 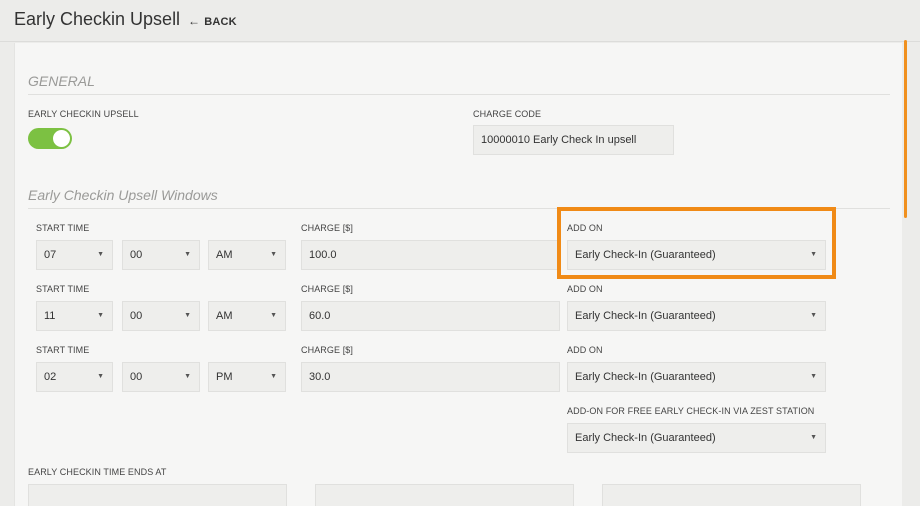 I want to click on start-hour-select: 02 ▼, so click(x=74, y=377).